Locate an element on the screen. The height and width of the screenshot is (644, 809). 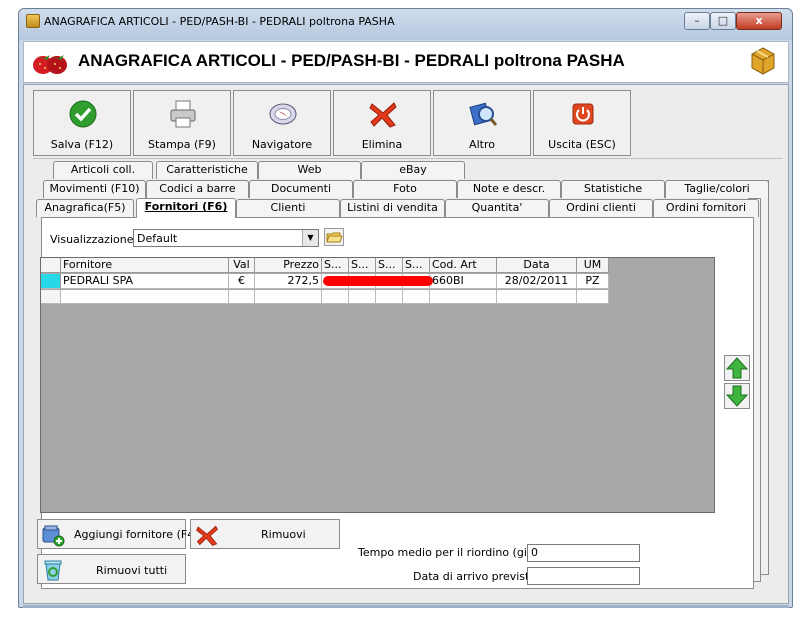
add-supplier-button: Aggiungi fornitore (F4) is located at coordinates (117, 534).